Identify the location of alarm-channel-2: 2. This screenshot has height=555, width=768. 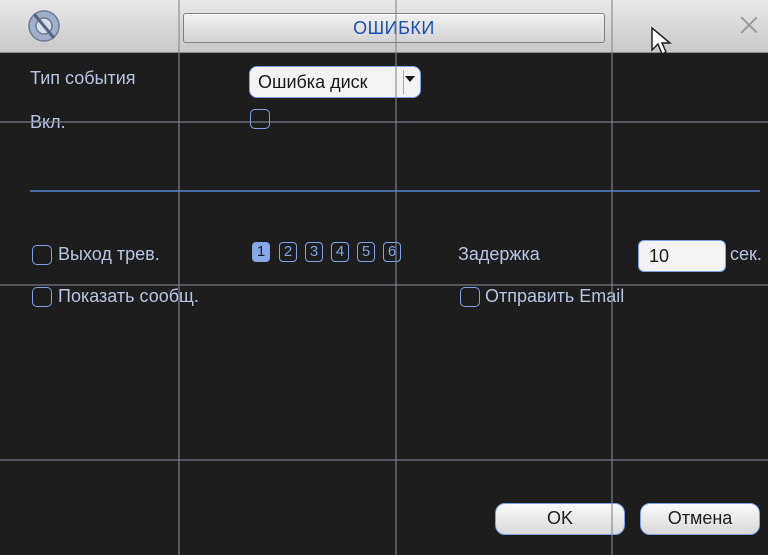
(288, 252).